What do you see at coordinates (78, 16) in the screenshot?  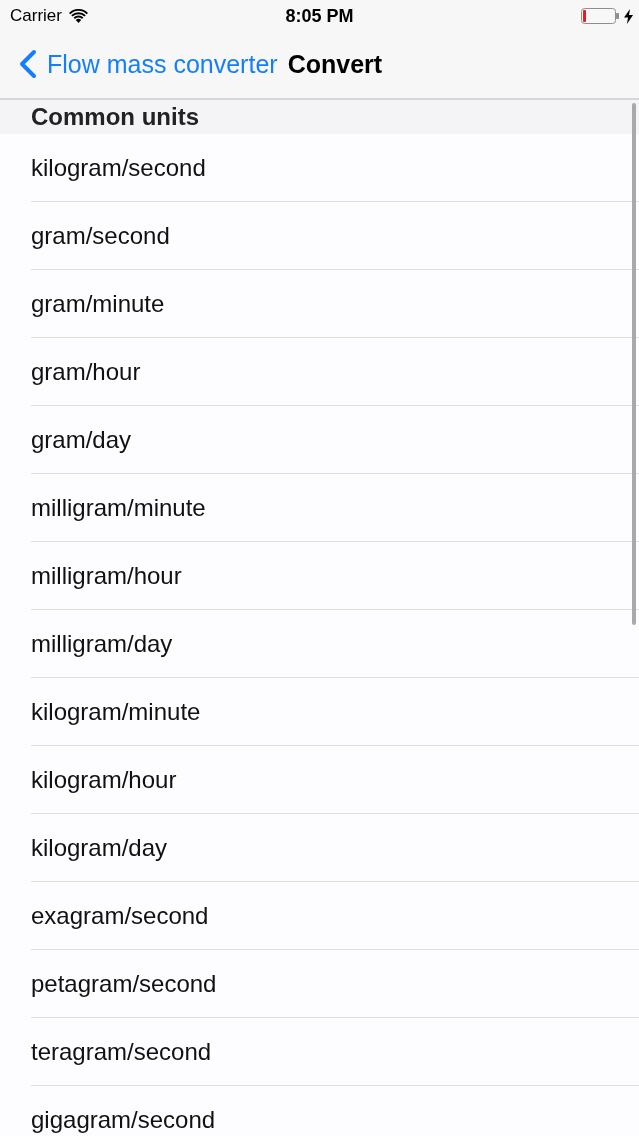 I see `wifi-icon` at bounding box center [78, 16].